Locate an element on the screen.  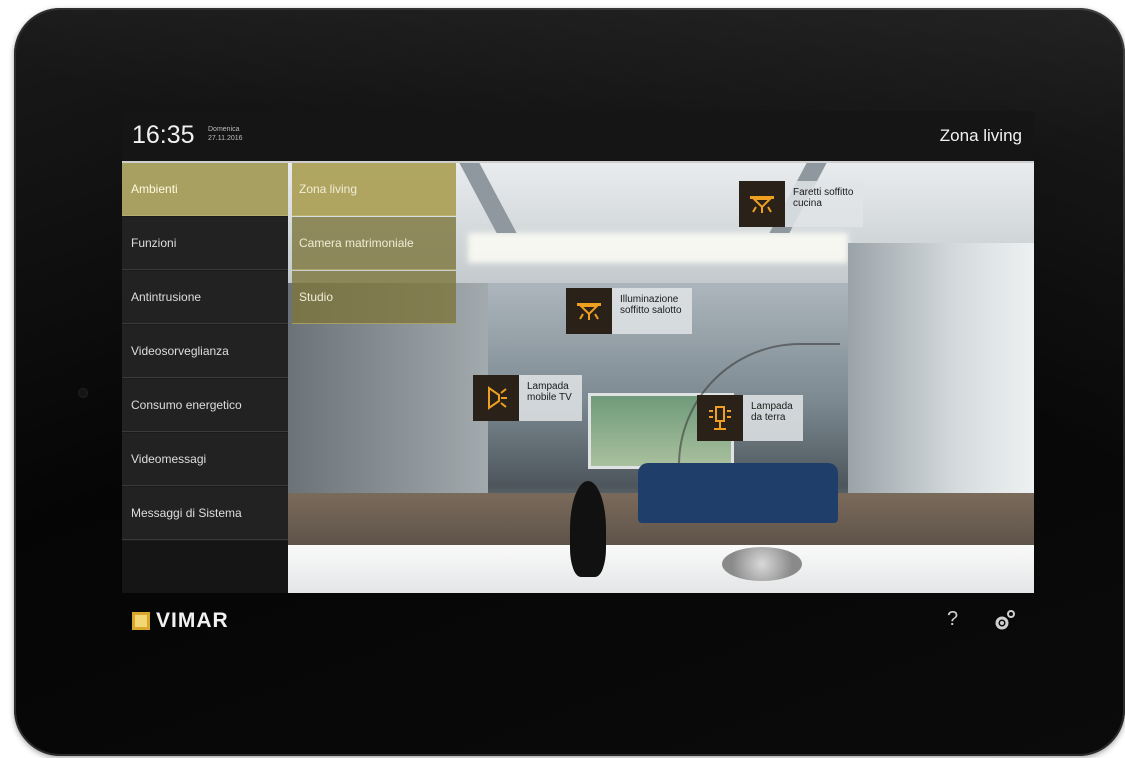
vase is located at coordinates (588, 529).